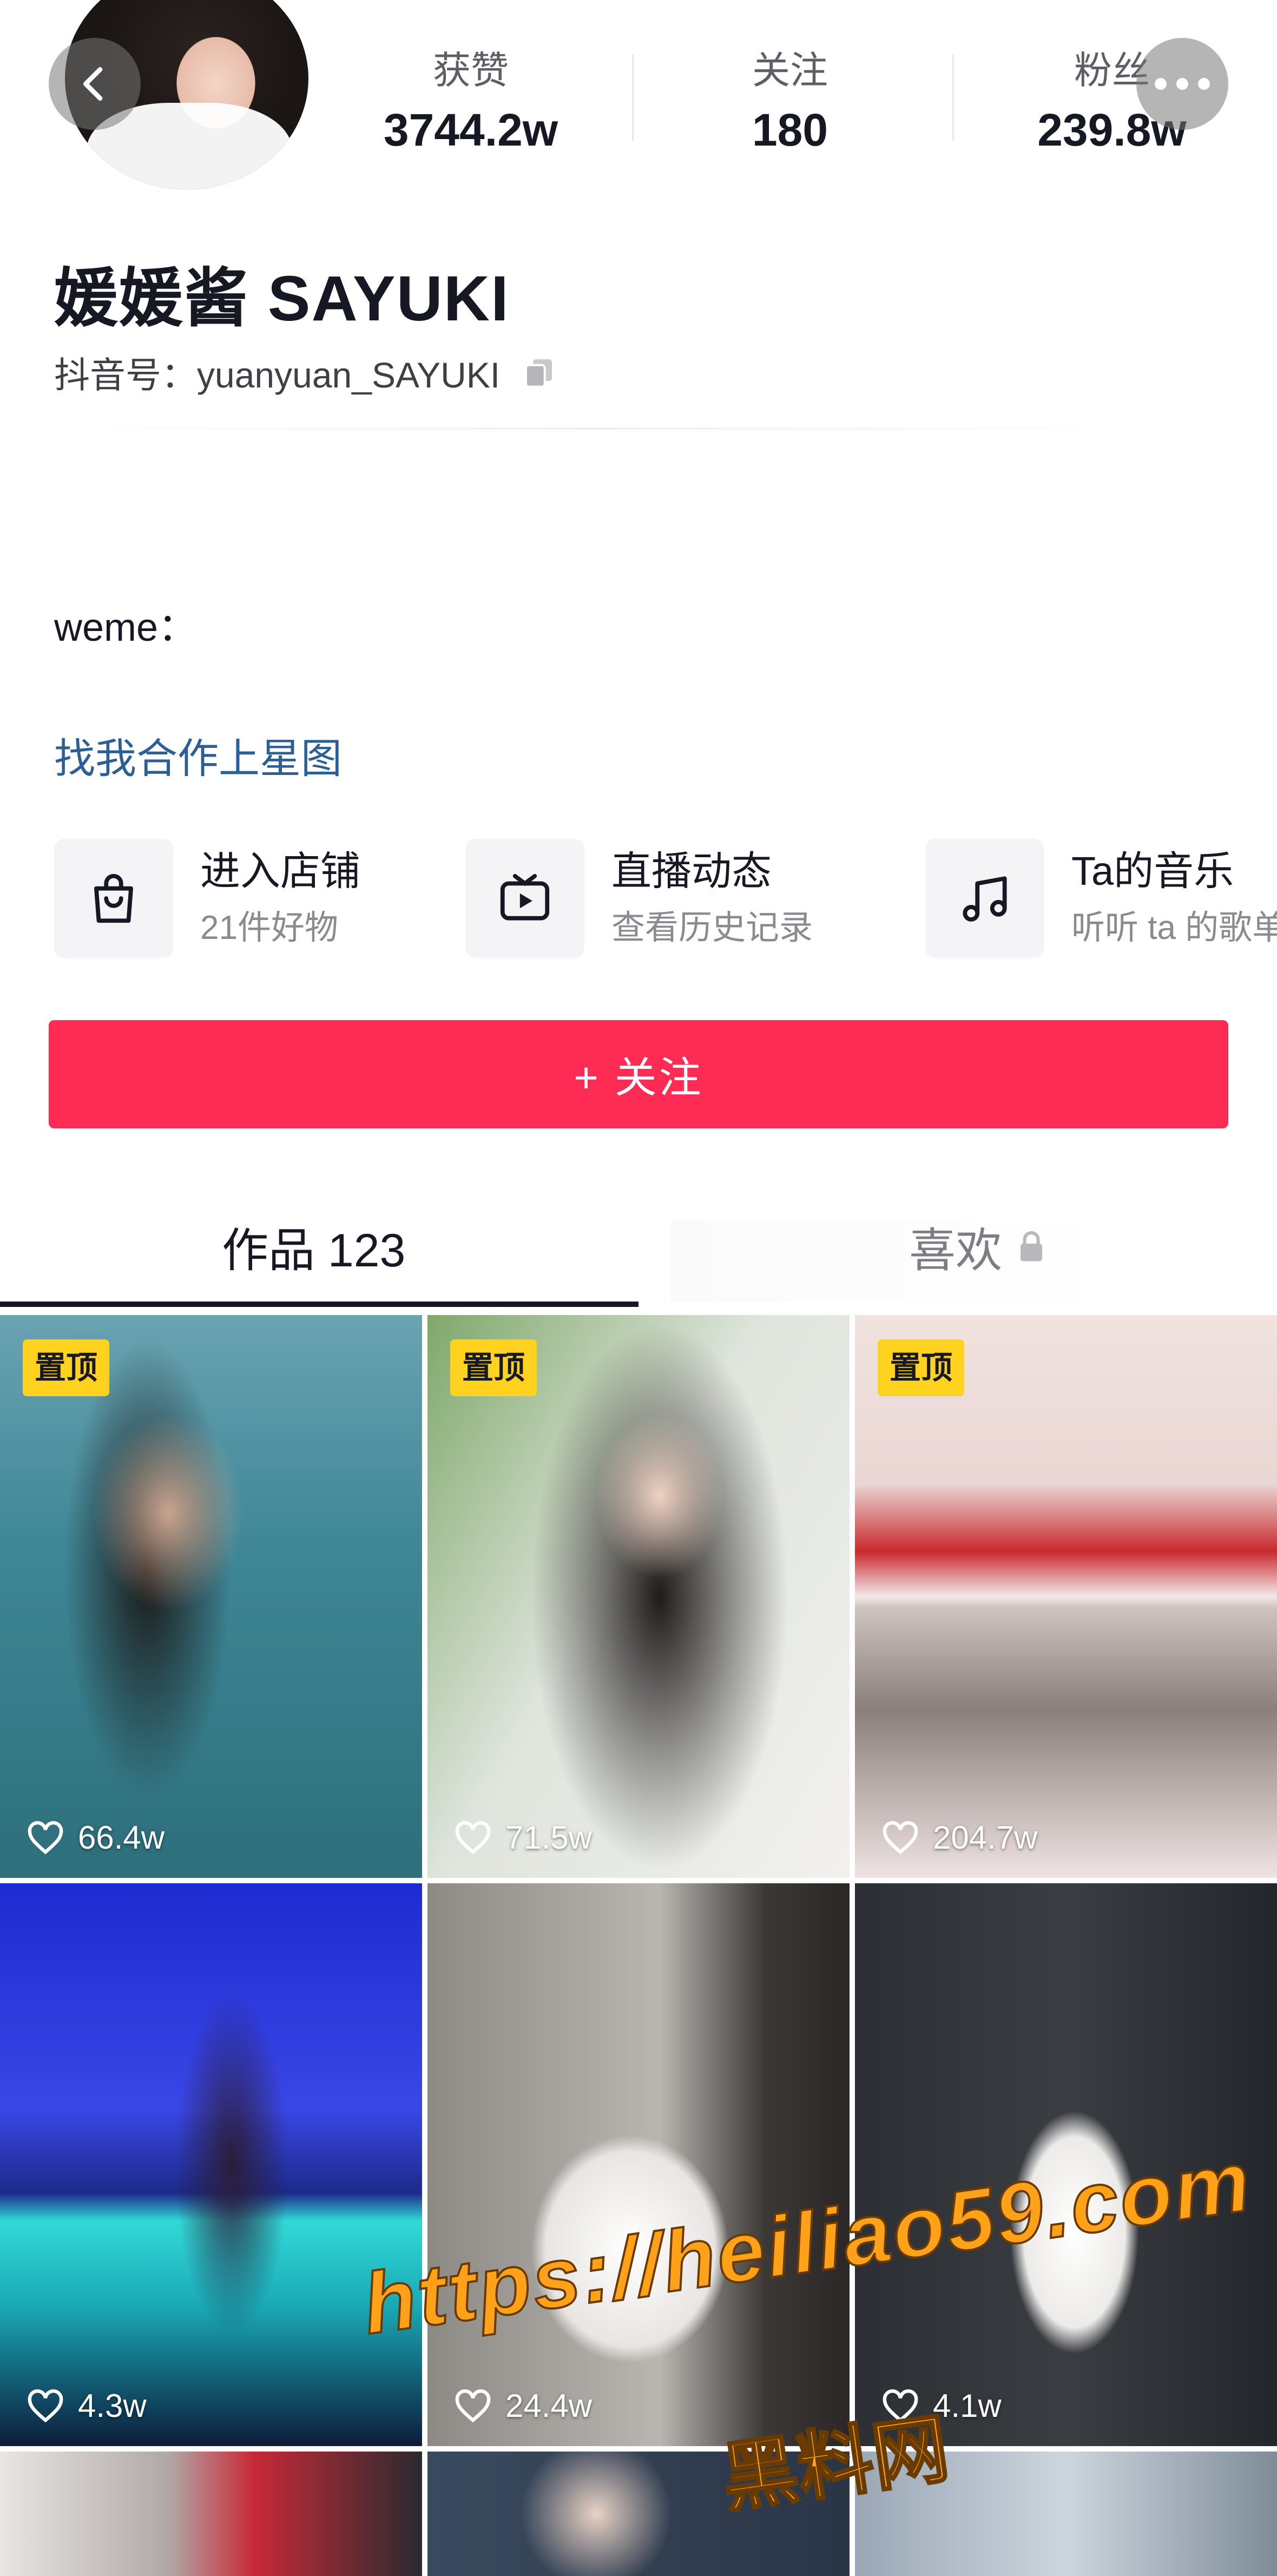 This screenshot has width=1277, height=2576. I want to click on tab-likes: 喜欢, so click(977, 1246).